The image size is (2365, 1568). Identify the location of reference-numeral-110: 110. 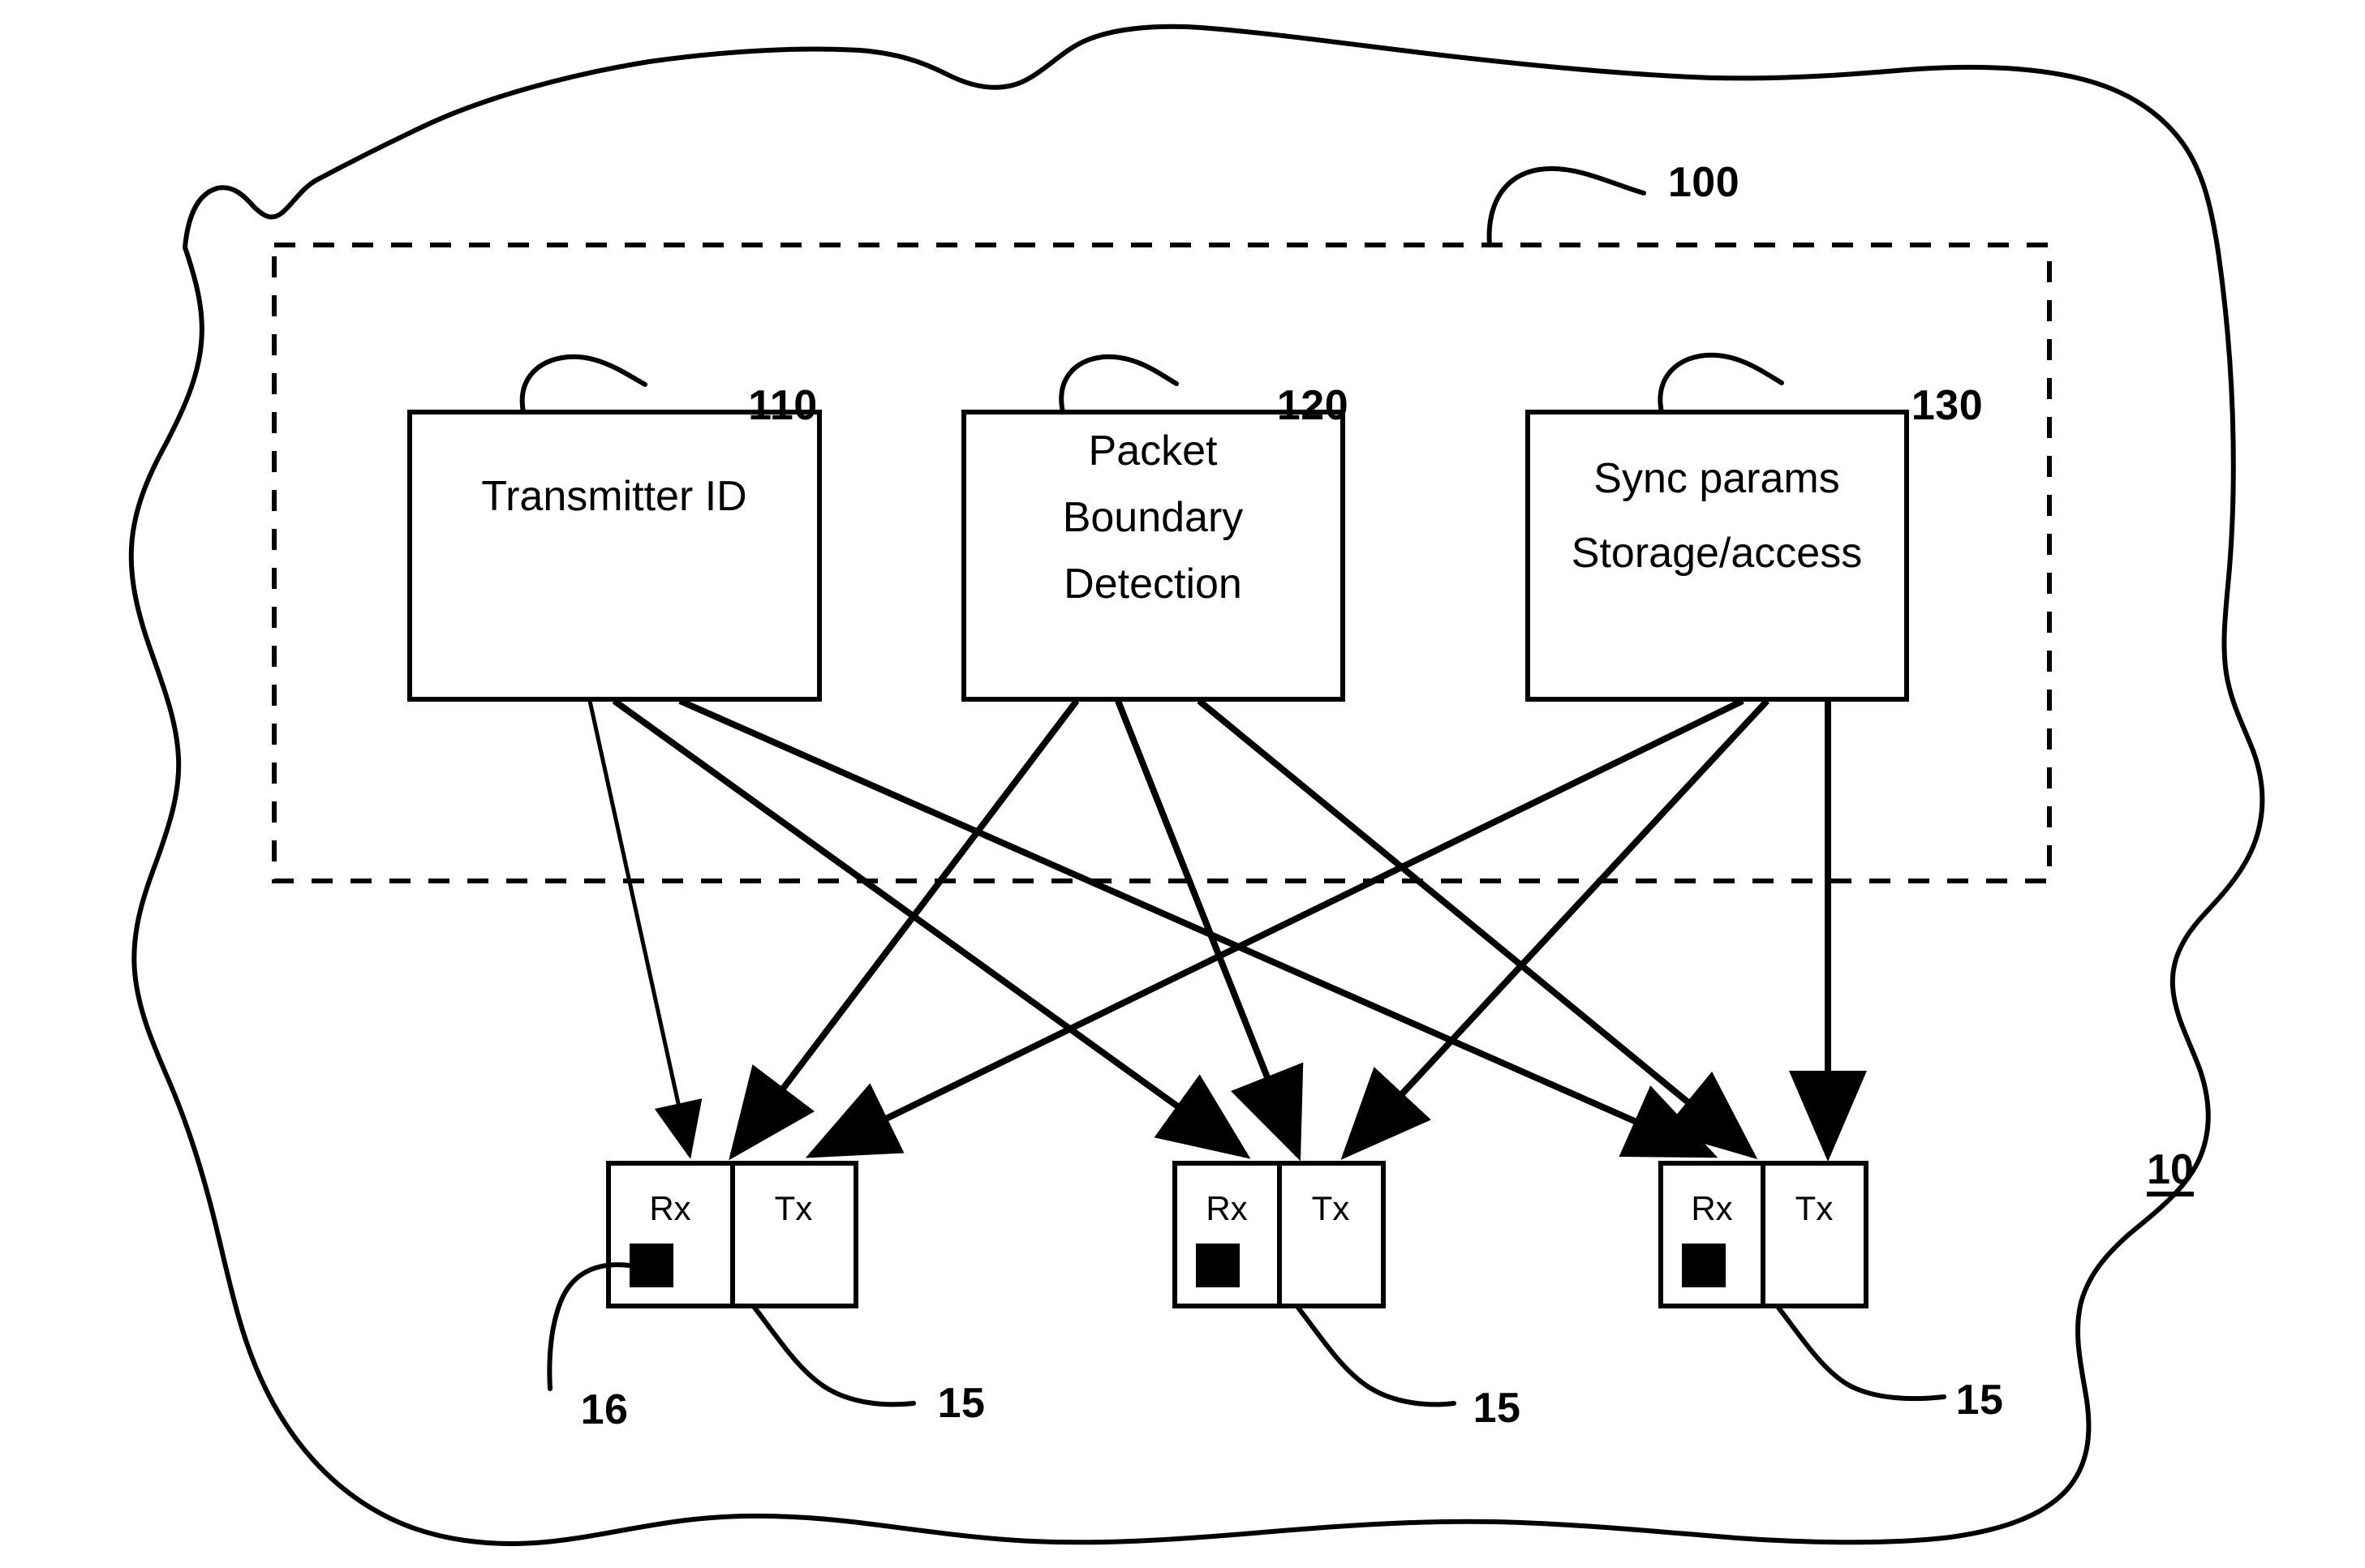
(783, 405).